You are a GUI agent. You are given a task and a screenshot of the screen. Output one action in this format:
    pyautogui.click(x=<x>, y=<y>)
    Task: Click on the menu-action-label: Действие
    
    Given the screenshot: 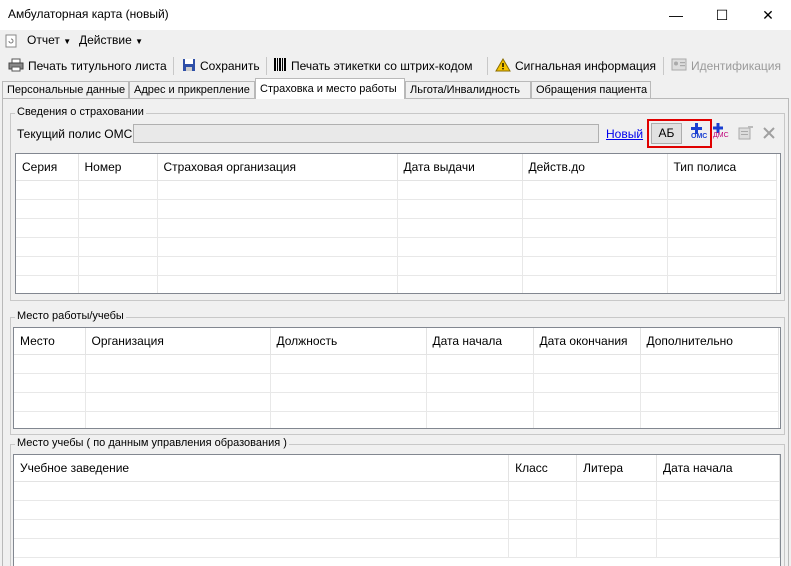 What is the action you would take?
    pyautogui.click(x=105, y=40)
    